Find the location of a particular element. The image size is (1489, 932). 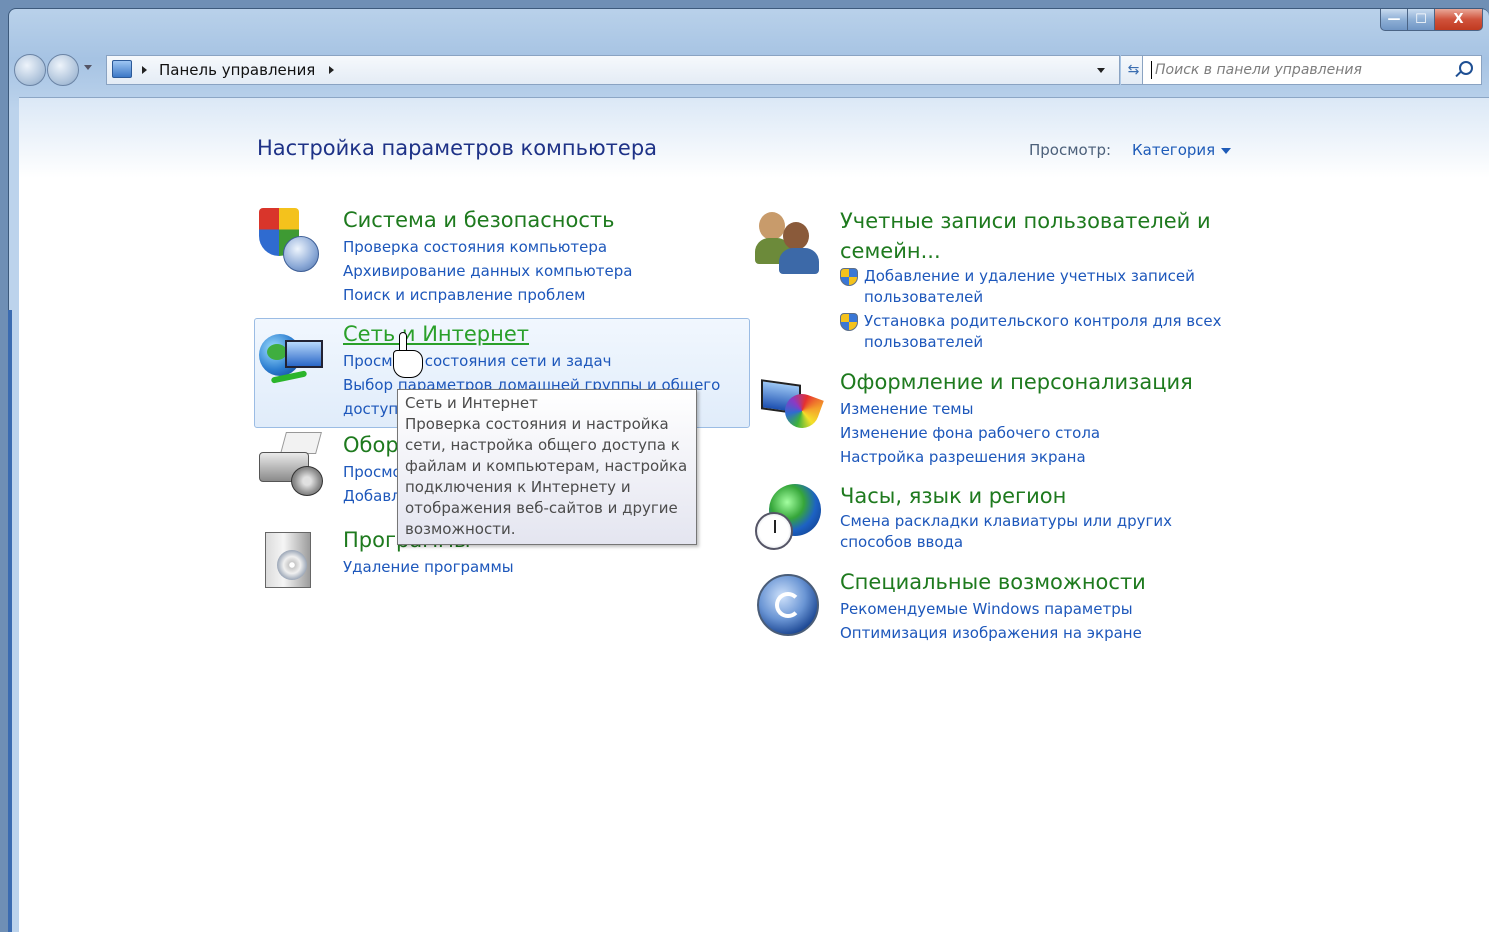

category-title: Система и безопасность is located at coordinates (487, 220).